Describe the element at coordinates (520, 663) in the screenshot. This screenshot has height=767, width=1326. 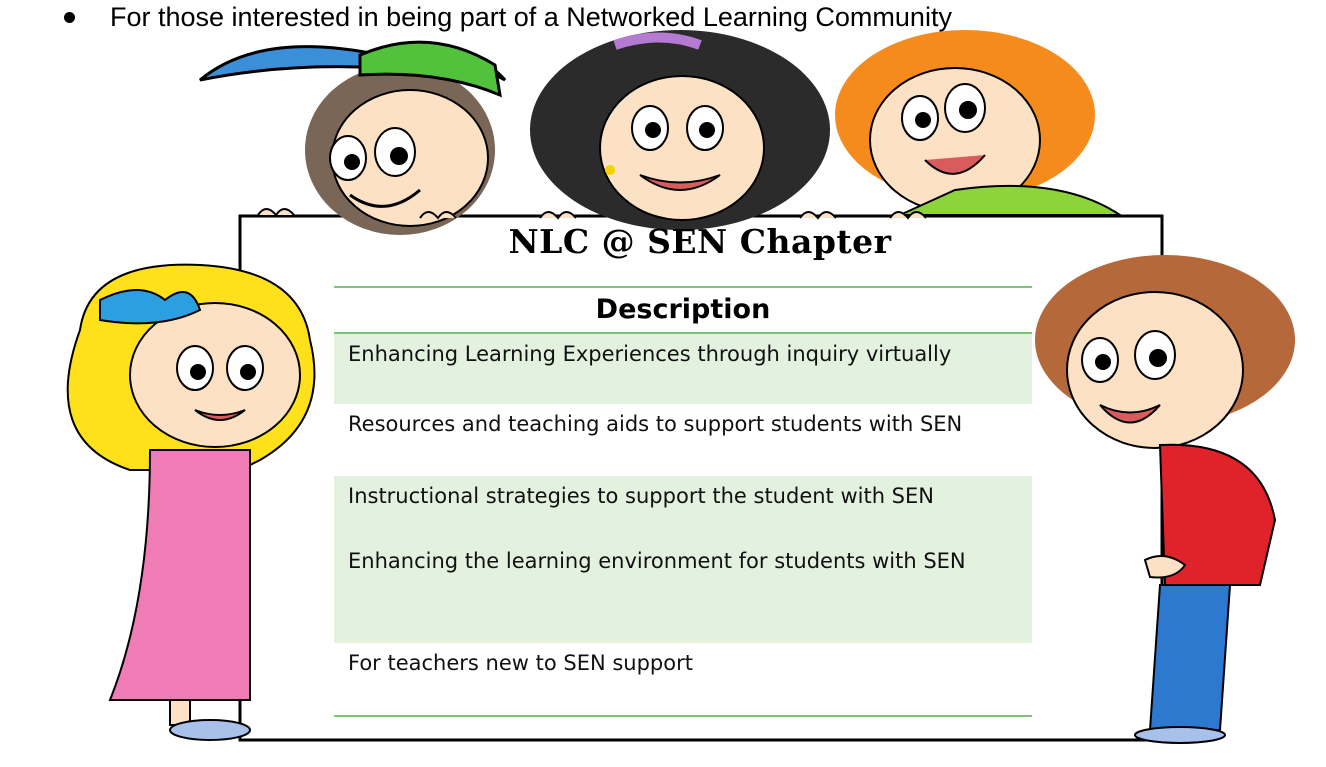
I see `table-row: For teachers new to SEN support` at that location.